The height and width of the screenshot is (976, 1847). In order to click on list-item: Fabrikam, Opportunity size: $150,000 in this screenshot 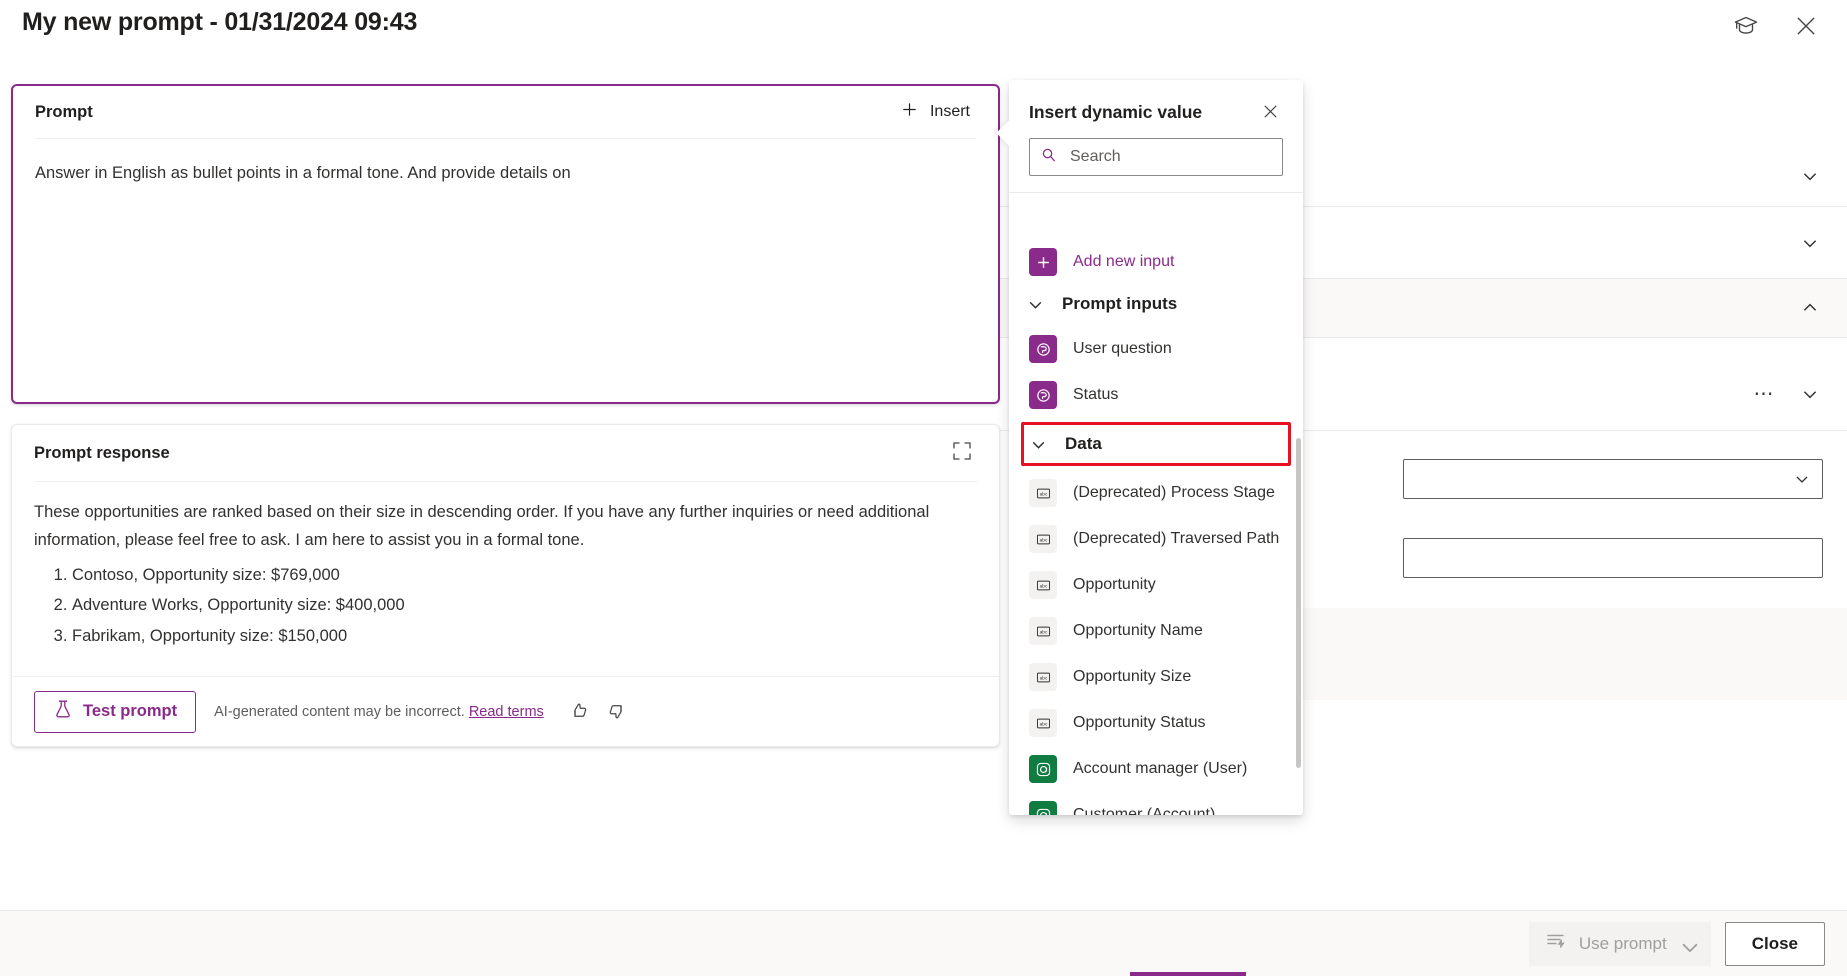, I will do `click(524, 636)`.